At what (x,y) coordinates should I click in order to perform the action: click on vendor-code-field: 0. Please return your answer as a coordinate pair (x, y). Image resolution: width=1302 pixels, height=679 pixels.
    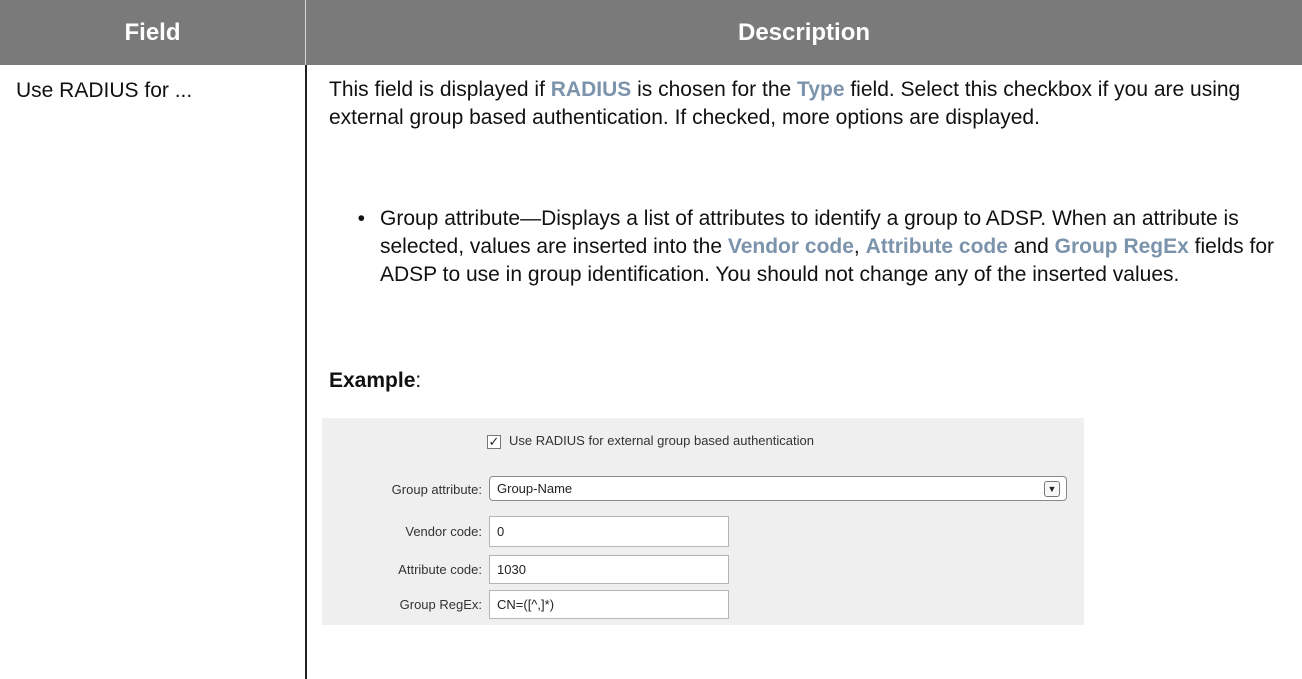
    Looking at the image, I should click on (609, 531).